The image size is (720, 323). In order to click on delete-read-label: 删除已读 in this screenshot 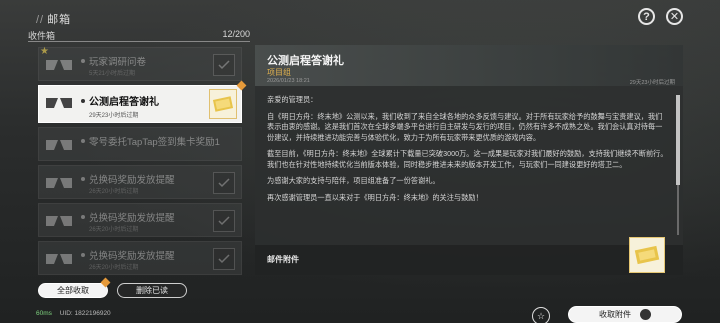, I will do `click(152, 290)`.